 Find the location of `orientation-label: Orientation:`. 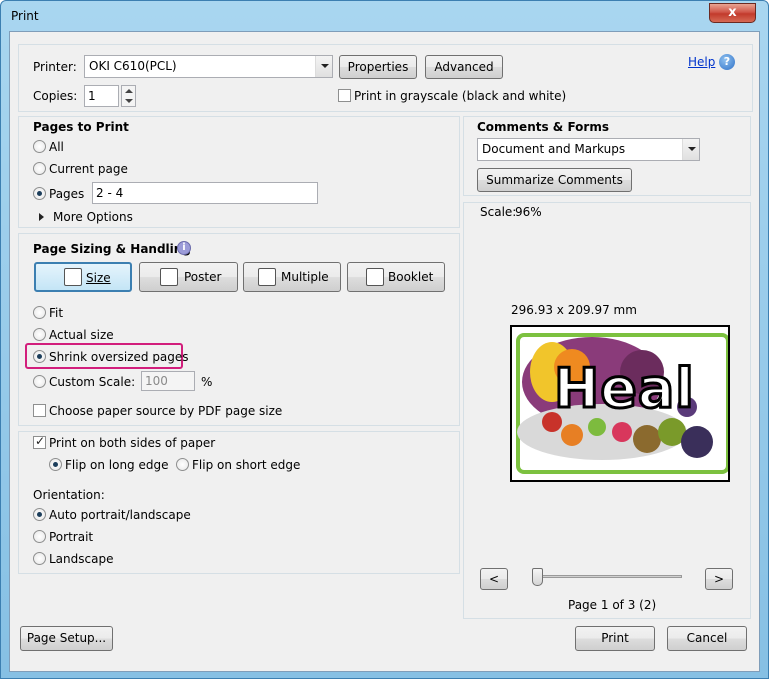

orientation-label: Orientation: is located at coordinates (69, 495).